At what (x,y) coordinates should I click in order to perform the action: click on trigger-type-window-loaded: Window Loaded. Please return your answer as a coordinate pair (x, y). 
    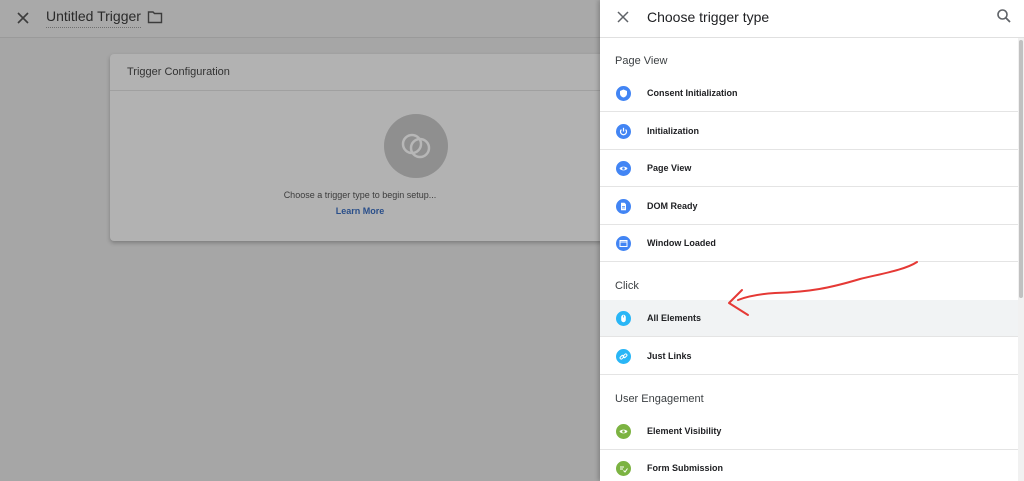
    Looking at the image, I should click on (809, 243).